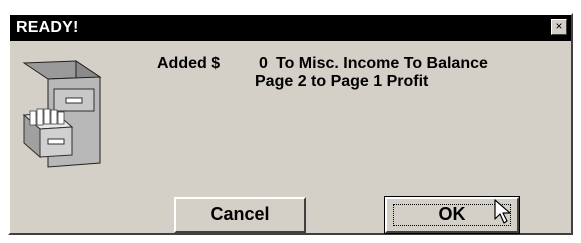 The image size is (581, 243). I want to click on cancel-button-label: Cancel, so click(240, 214).